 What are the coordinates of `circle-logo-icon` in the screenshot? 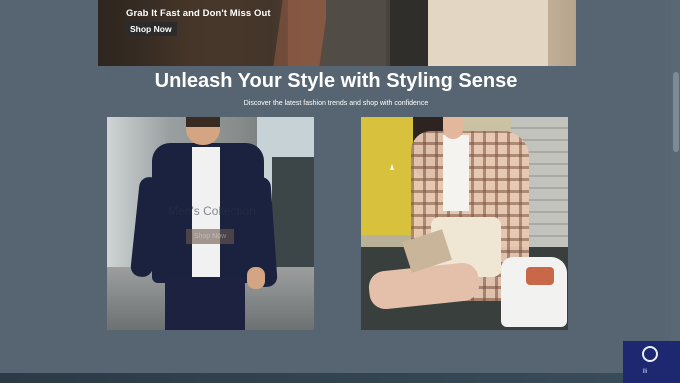 It's located at (650, 354).